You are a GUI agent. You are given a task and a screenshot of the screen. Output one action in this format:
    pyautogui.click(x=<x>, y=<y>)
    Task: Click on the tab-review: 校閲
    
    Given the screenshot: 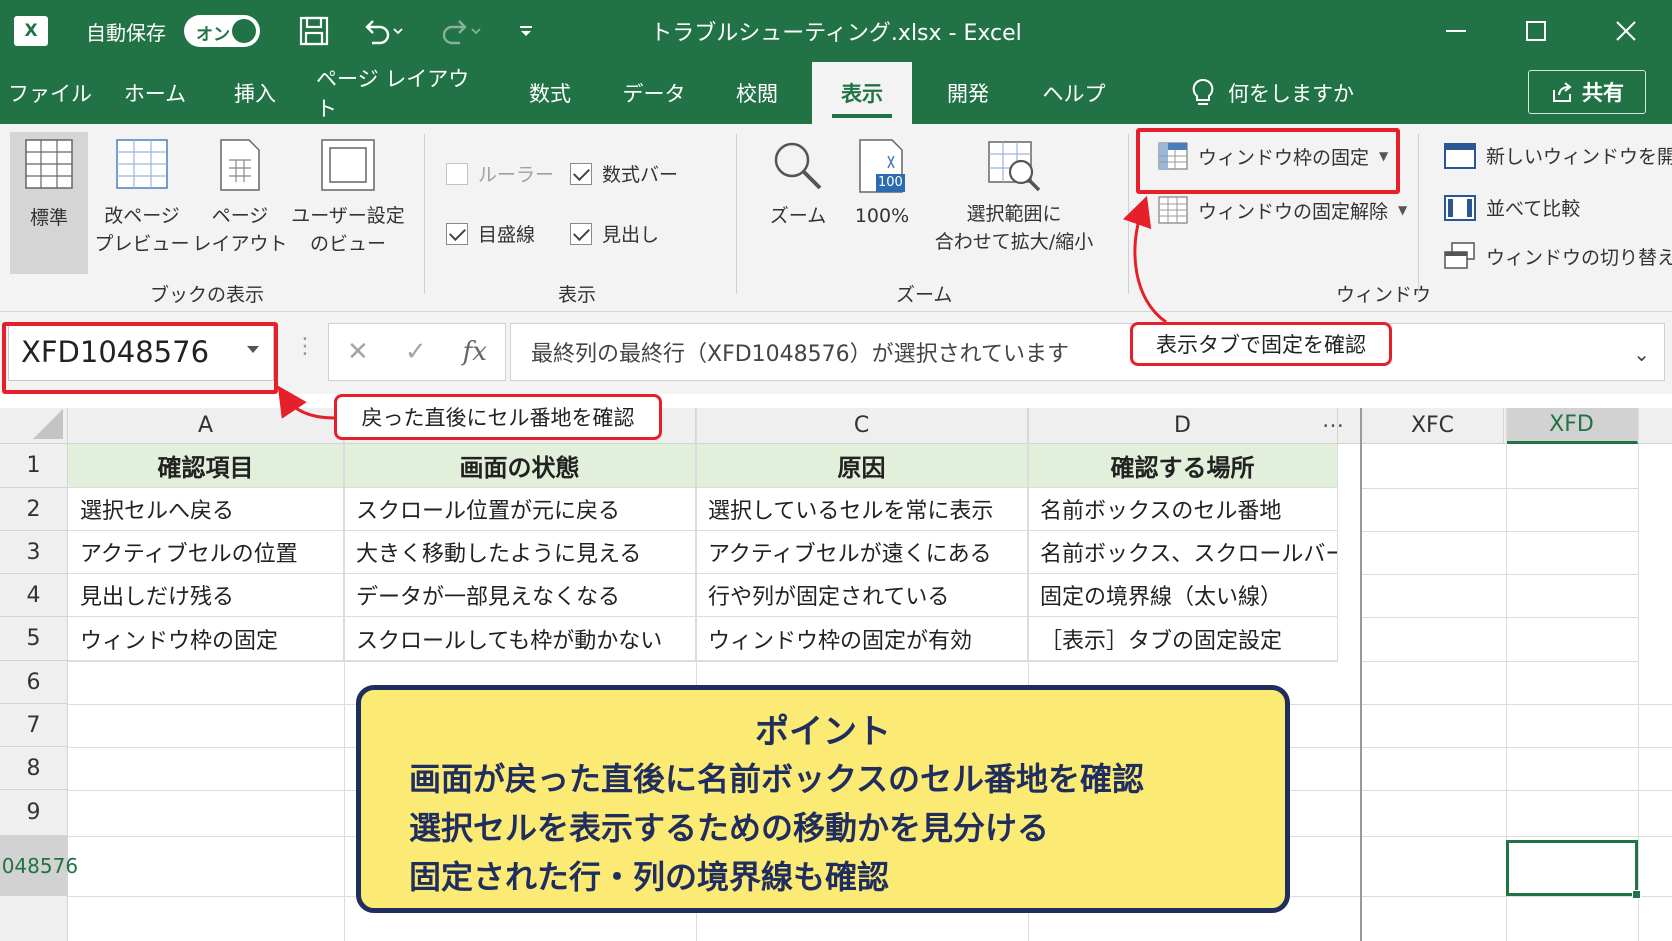 What is the action you would take?
    pyautogui.click(x=757, y=93)
    